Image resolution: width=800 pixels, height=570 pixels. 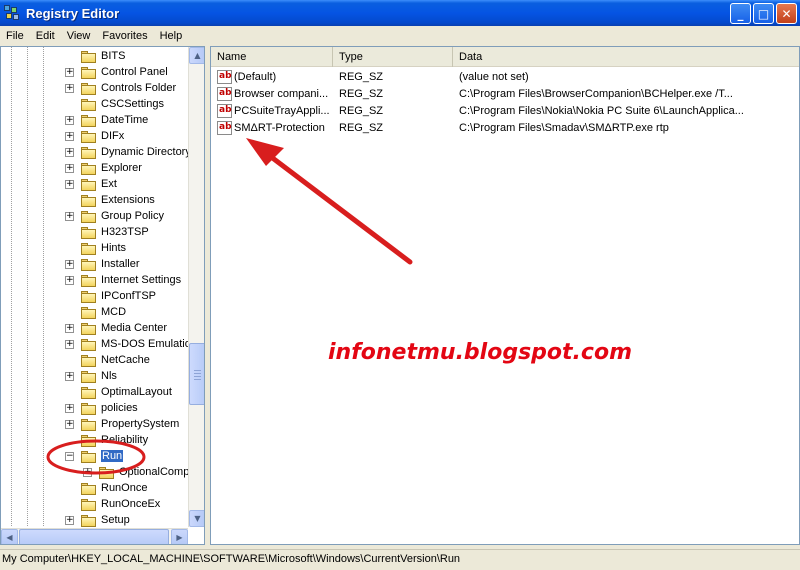 I want to click on collapse-icon: −, so click(x=69, y=456).